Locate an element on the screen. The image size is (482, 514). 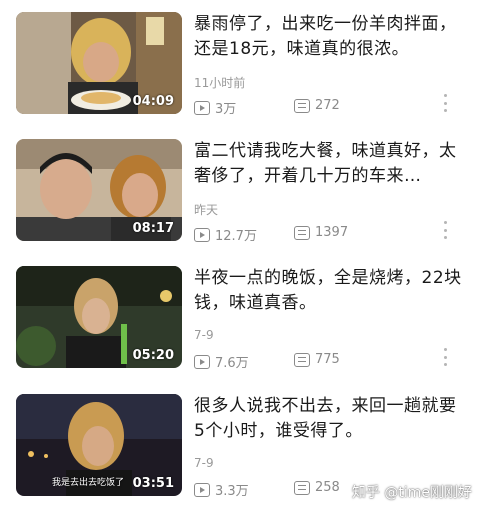
video-stats: 7.6万 775 is located at coordinates (329, 362).